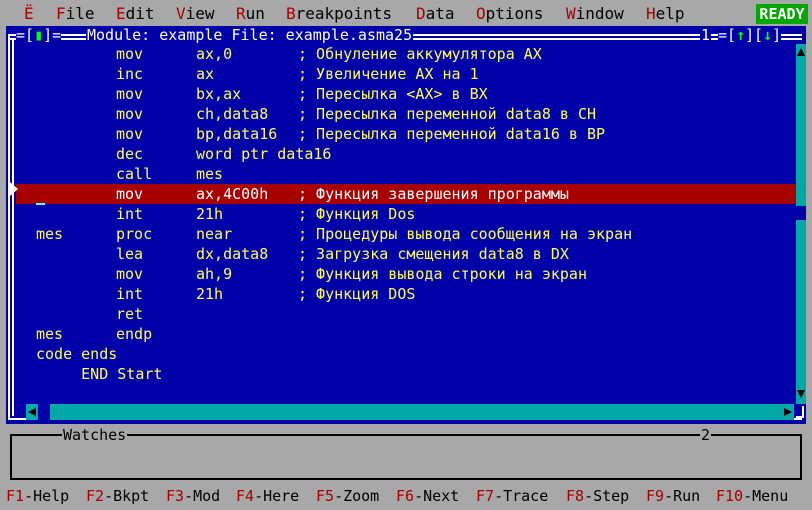 This screenshot has height=510, width=812. I want to click on code-line: inc ax ; Увеличение AX на 1, so click(406, 74).